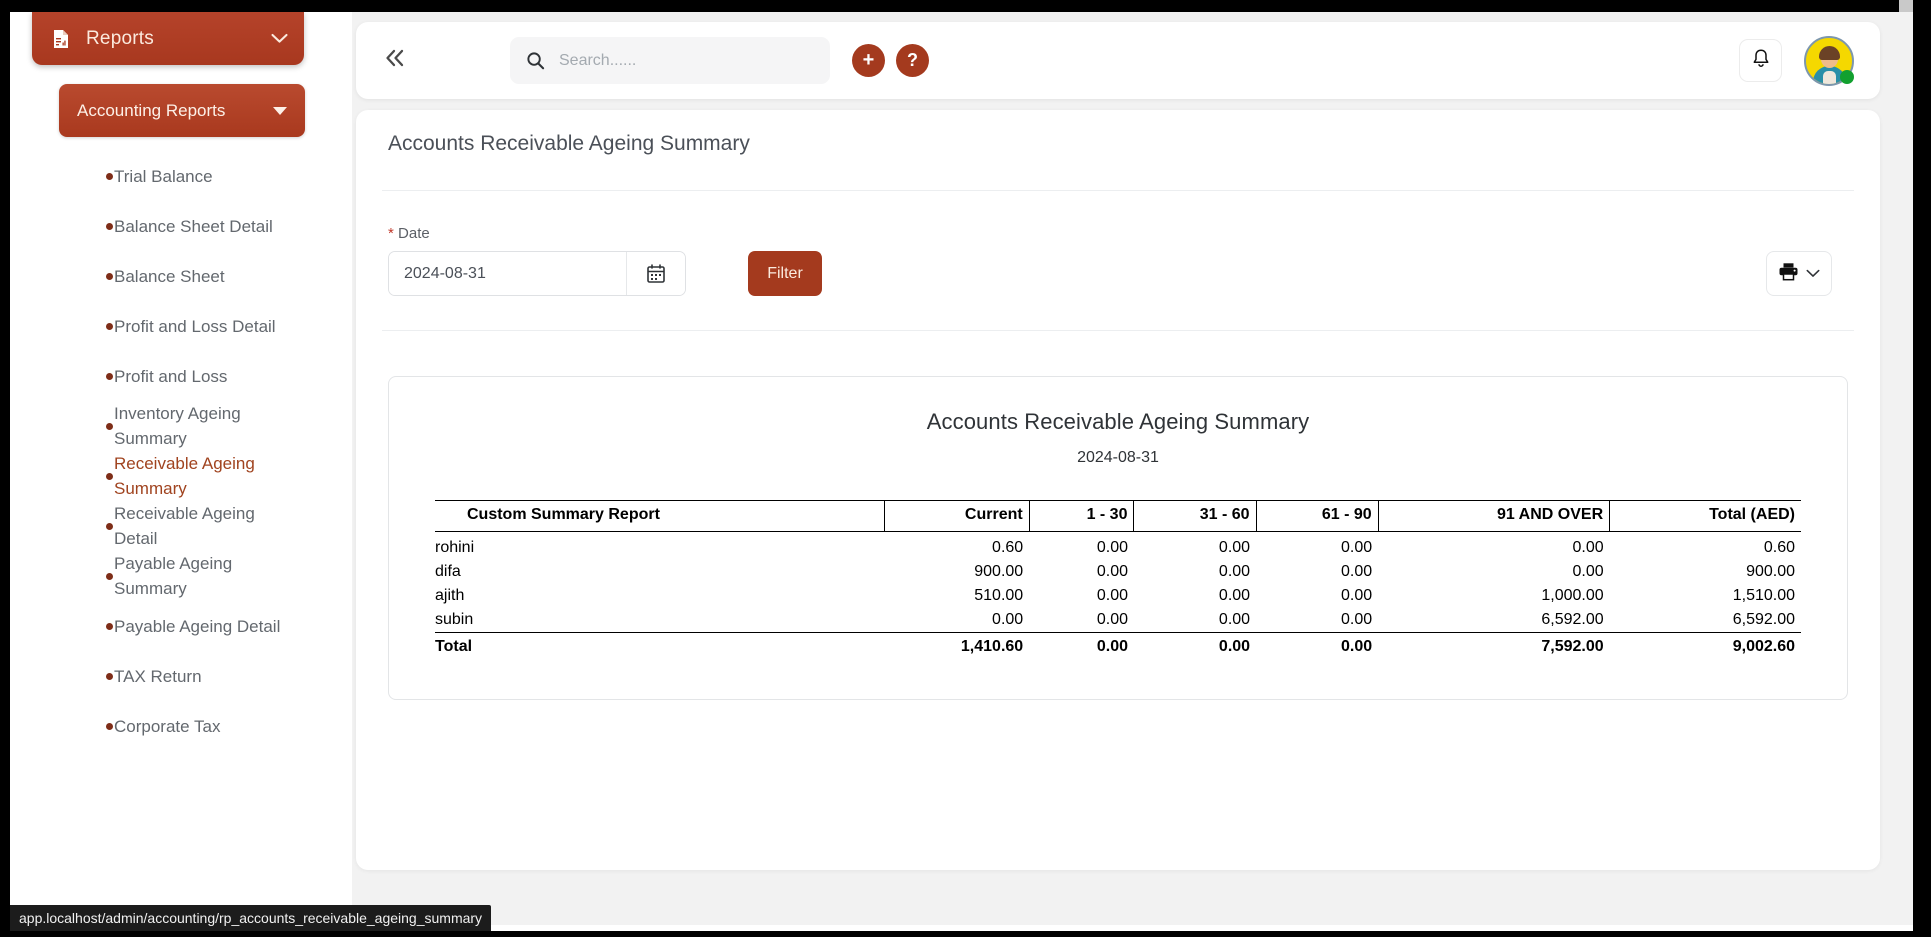 This screenshot has width=1931, height=937. Describe the element at coordinates (957, 516) in the screenshot. I see `column-header: Current` at that location.